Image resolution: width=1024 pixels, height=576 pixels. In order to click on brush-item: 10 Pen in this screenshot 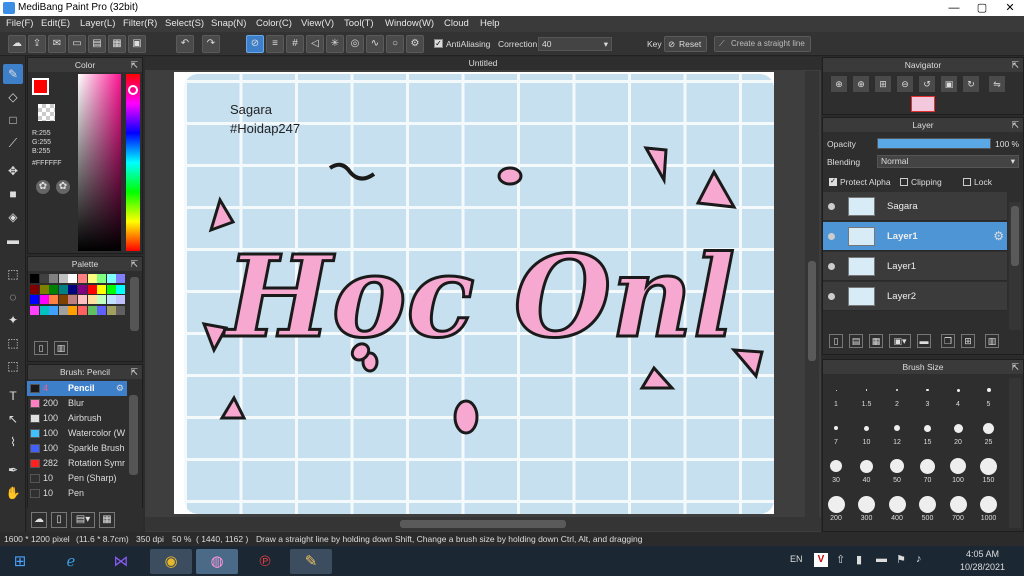, I will do `click(77, 493)`.